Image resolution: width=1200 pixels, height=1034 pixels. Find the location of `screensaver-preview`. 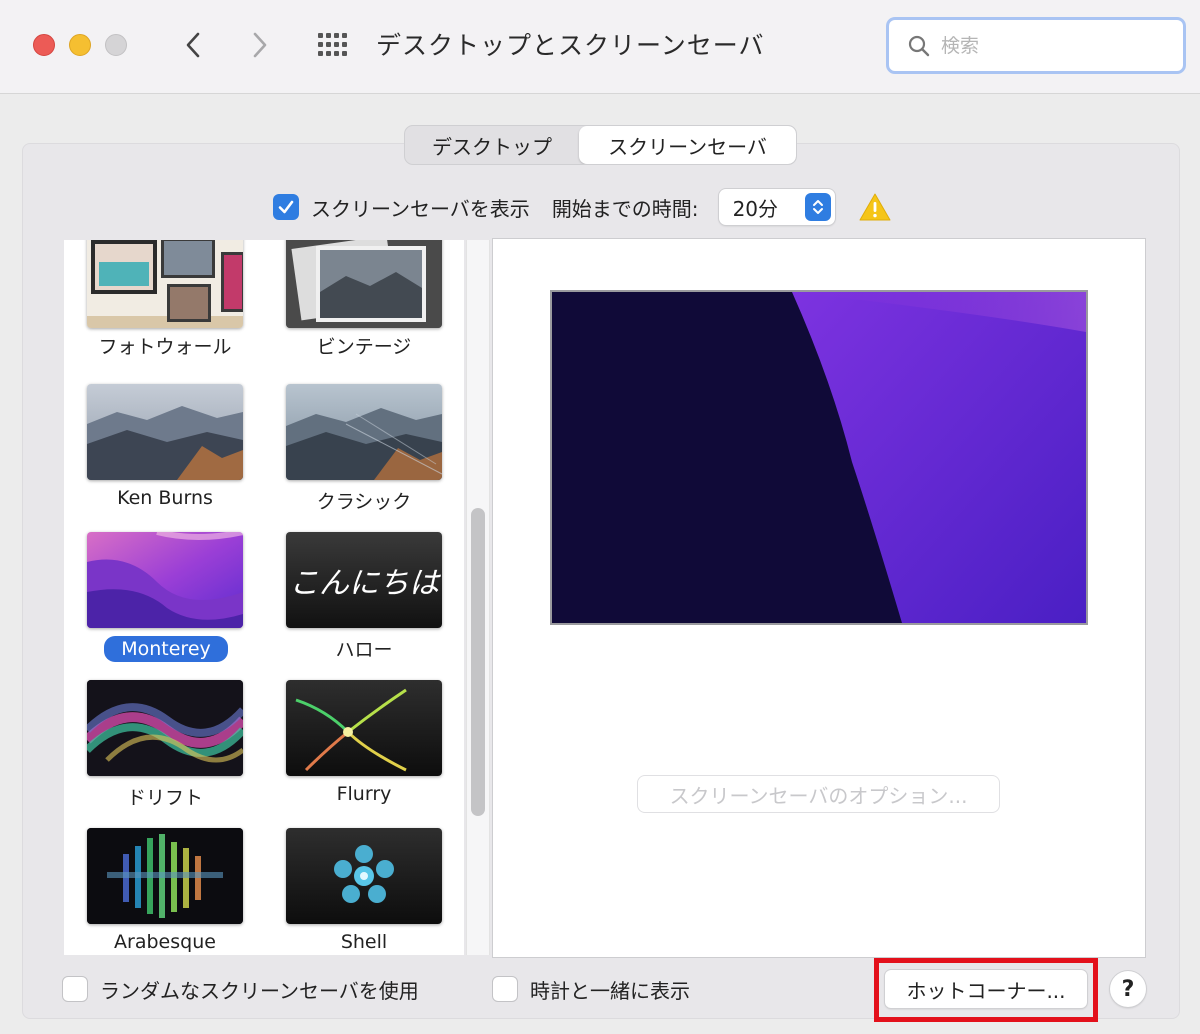

screensaver-preview is located at coordinates (819, 457).